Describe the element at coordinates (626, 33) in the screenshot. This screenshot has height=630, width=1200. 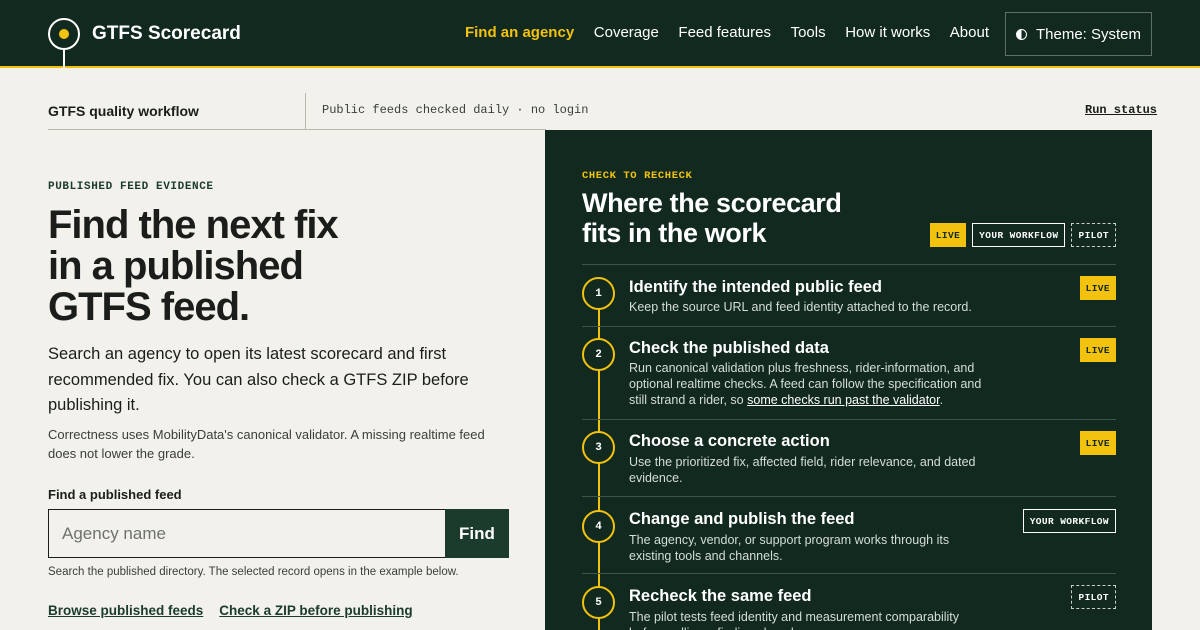
I see `nav-coverage: Coverage` at that location.